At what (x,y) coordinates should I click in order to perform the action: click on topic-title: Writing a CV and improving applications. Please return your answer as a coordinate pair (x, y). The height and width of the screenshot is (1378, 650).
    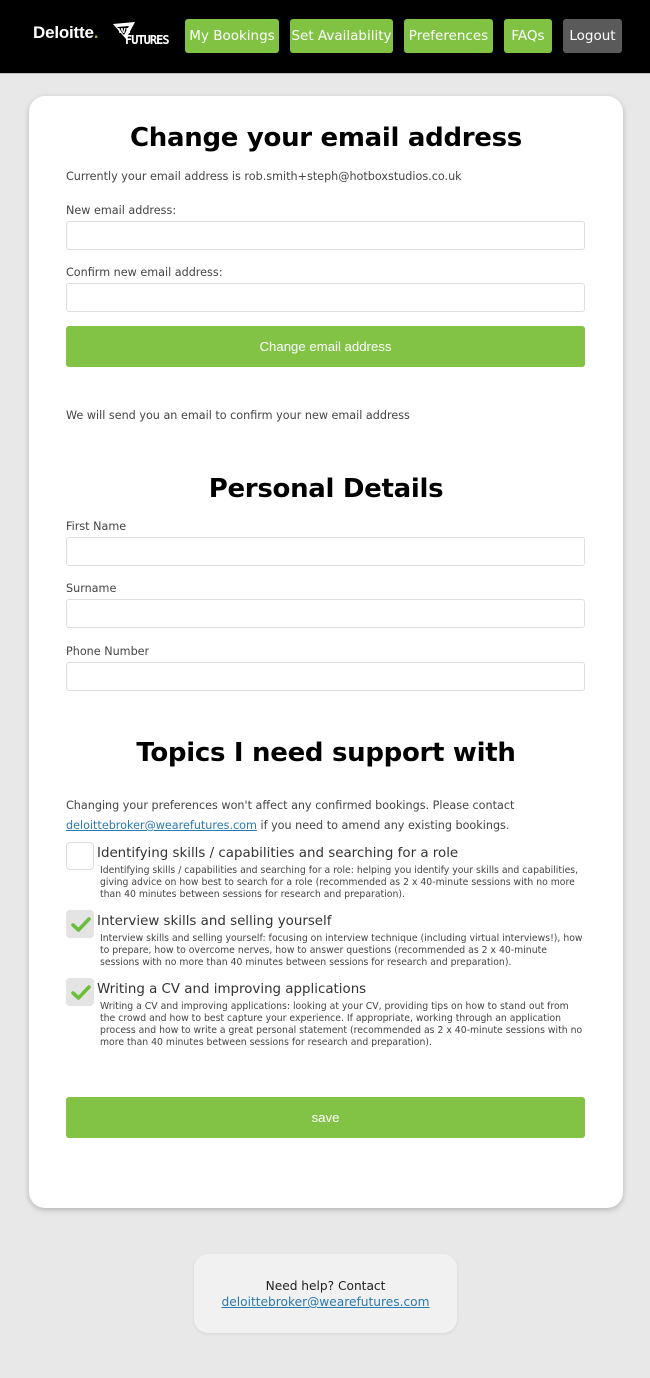
    Looking at the image, I should click on (232, 989).